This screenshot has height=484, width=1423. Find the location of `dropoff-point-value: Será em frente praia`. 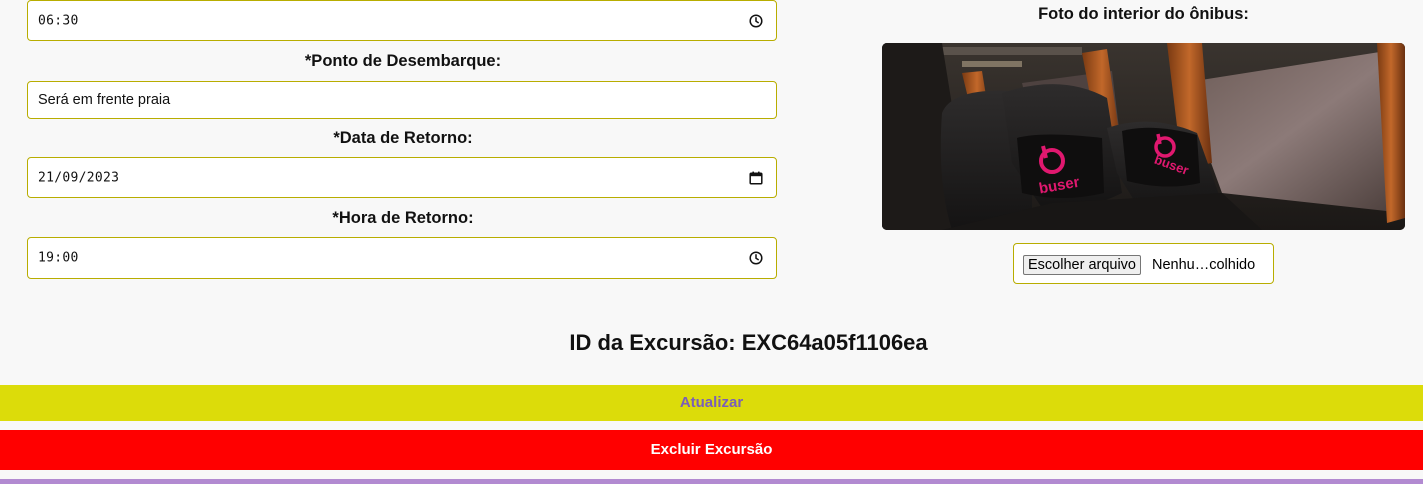

dropoff-point-value: Será em frente praia is located at coordinates (104, 100).